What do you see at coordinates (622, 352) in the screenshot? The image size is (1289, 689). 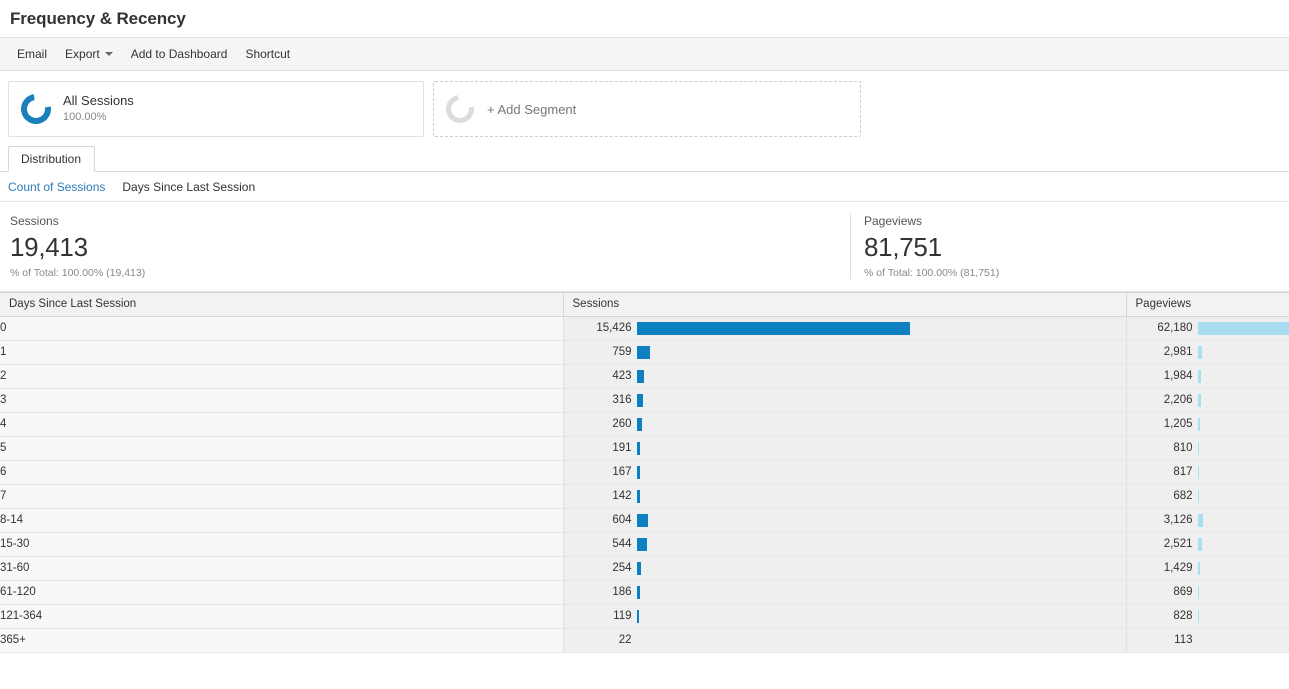 I see `sessions-value: 759` at bounding box center [622, 352].